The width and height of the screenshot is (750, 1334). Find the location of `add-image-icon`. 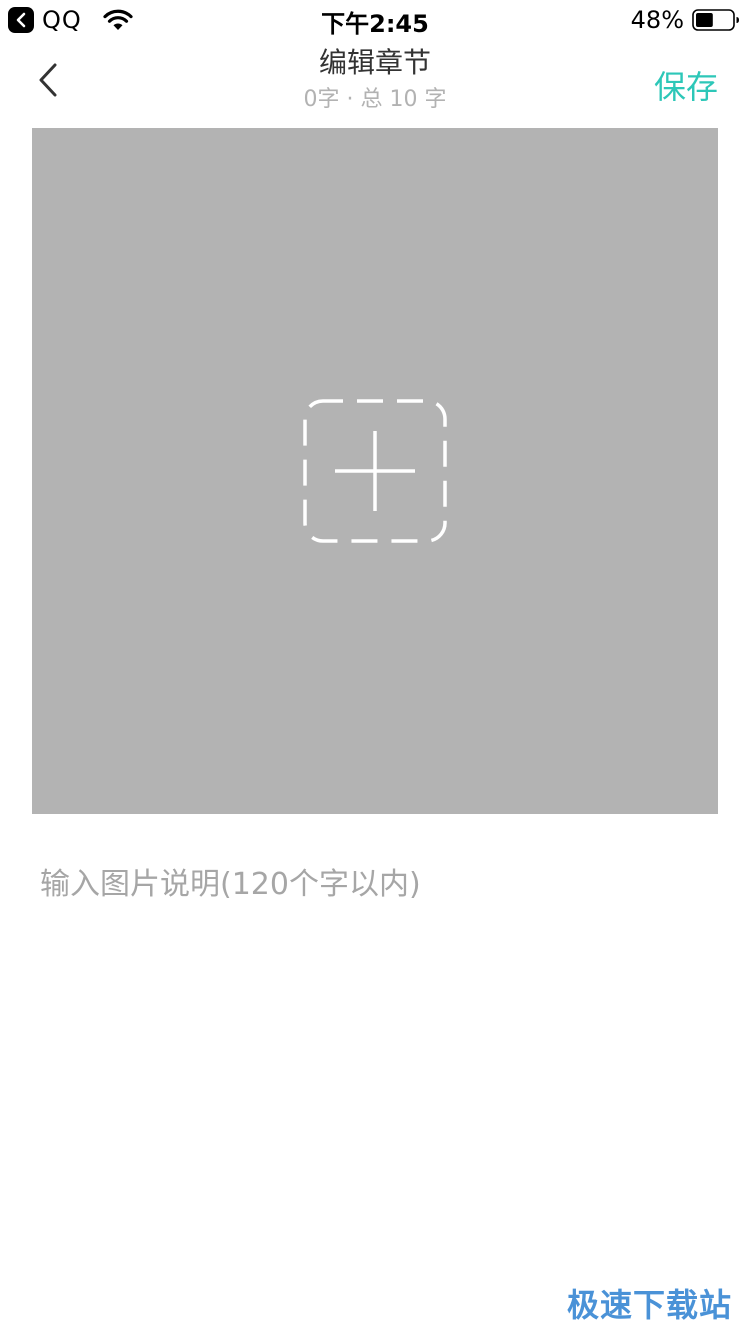

add-image-icon is located at coordinates (375, 471).